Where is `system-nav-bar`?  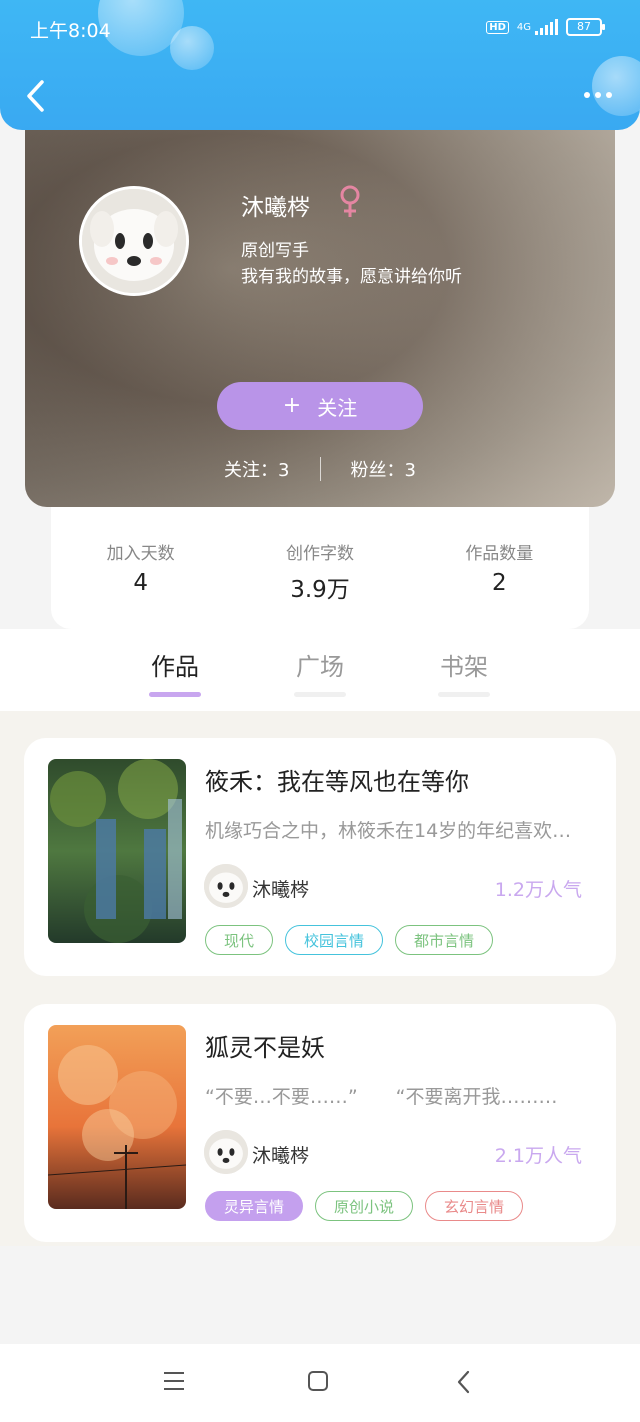 system-nav-bar is located at coordinates (320, 1383).